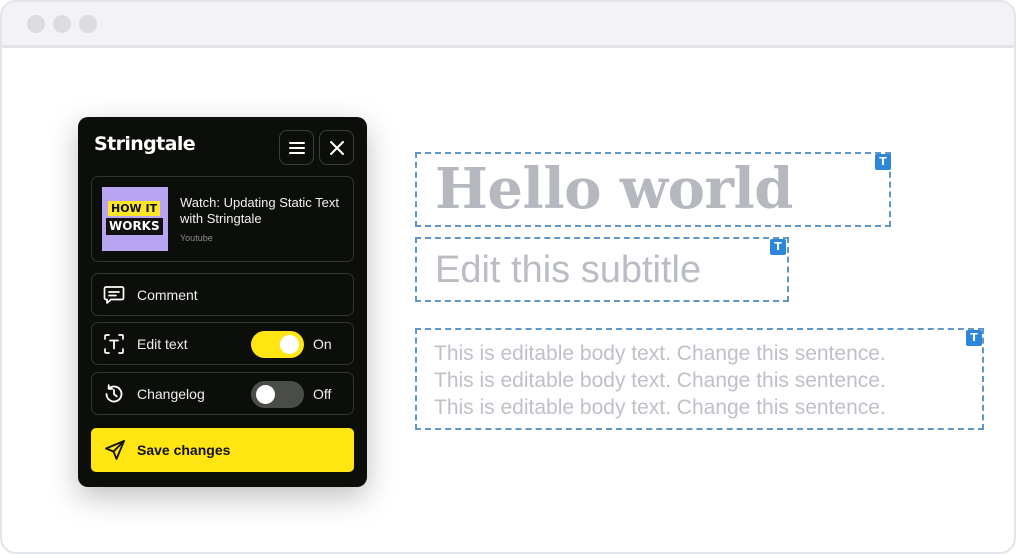 This screenshot has width=1016, height=554. What do you see at coordinates (114, 295) in the screenshot?
I see `comment-icon` at bounding box center [114, 295].